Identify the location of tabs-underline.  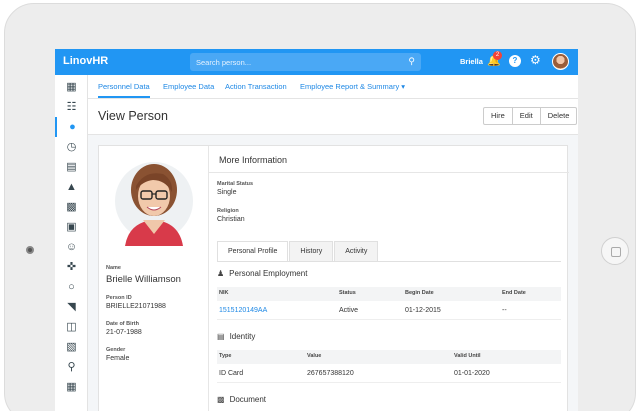
(389, 261).